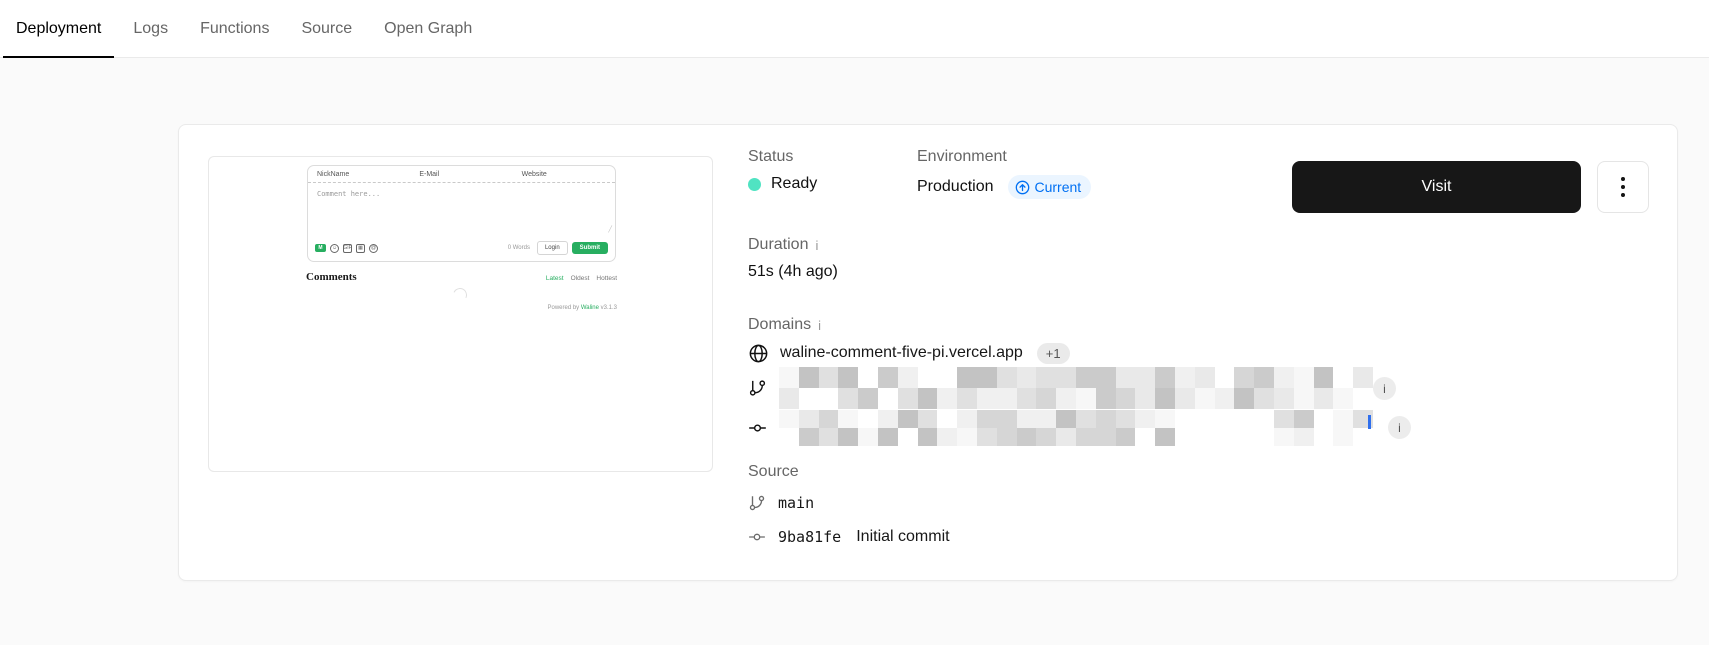 The height and width of the screenshot is (645, 1709). Describe the element at coordinates (1022, 187) in the screenshot. I see `arrow-up-circle-icon` at that location.